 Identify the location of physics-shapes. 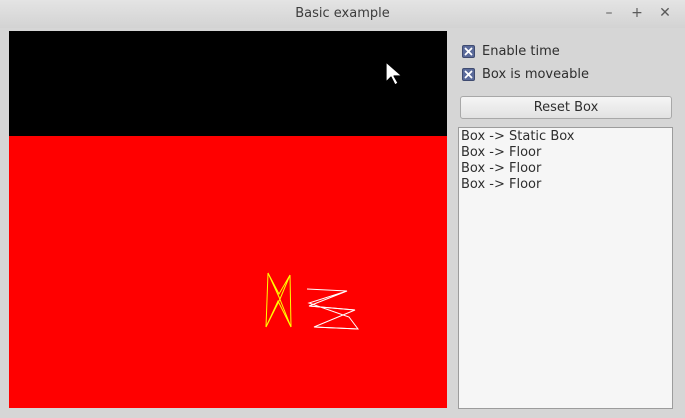
(312, 301).